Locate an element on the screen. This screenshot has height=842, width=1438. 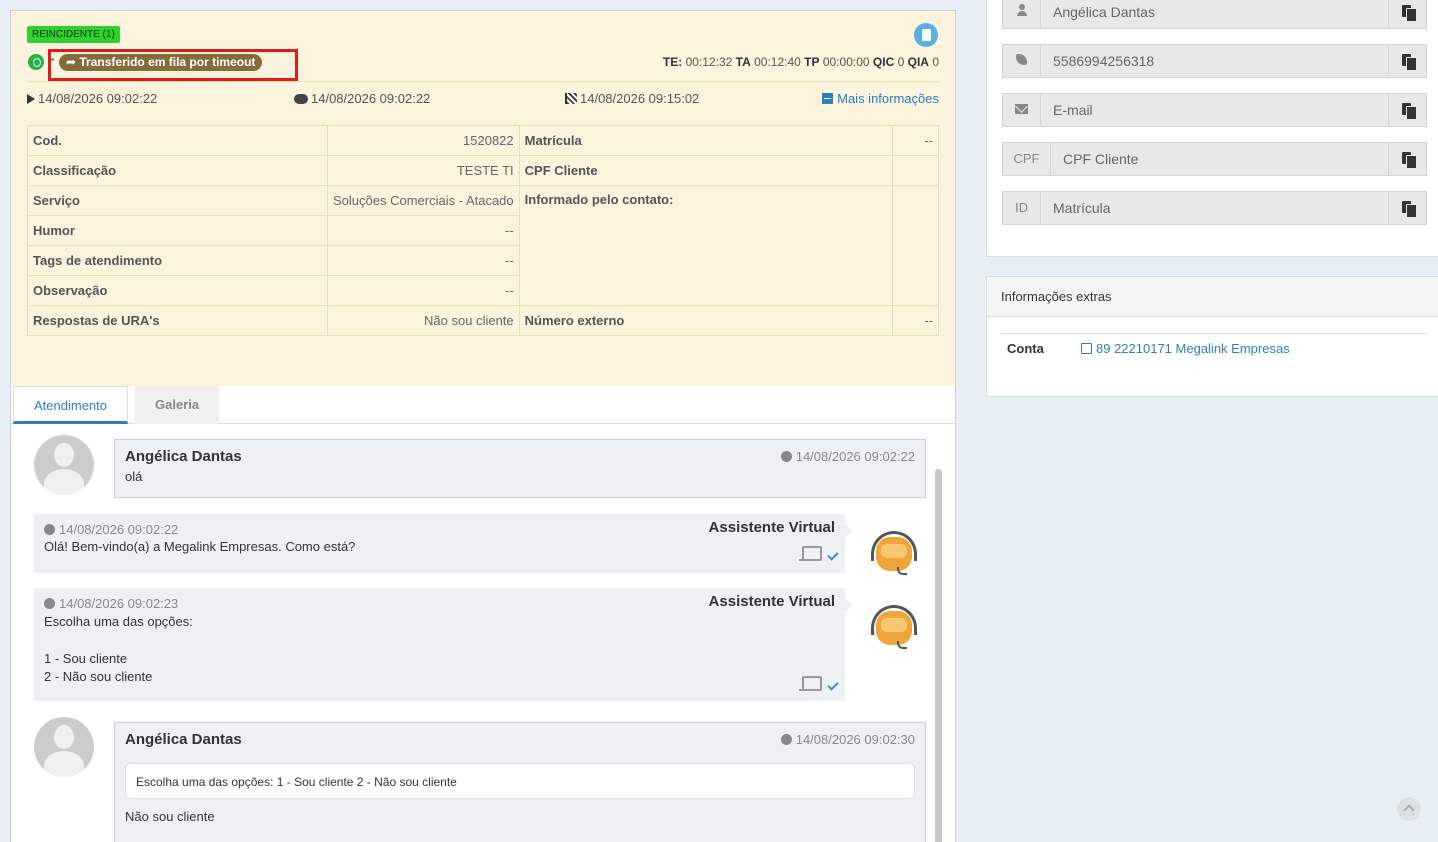
contact-name-field: Angélica Dantas is located at coordinates (1214, 14).